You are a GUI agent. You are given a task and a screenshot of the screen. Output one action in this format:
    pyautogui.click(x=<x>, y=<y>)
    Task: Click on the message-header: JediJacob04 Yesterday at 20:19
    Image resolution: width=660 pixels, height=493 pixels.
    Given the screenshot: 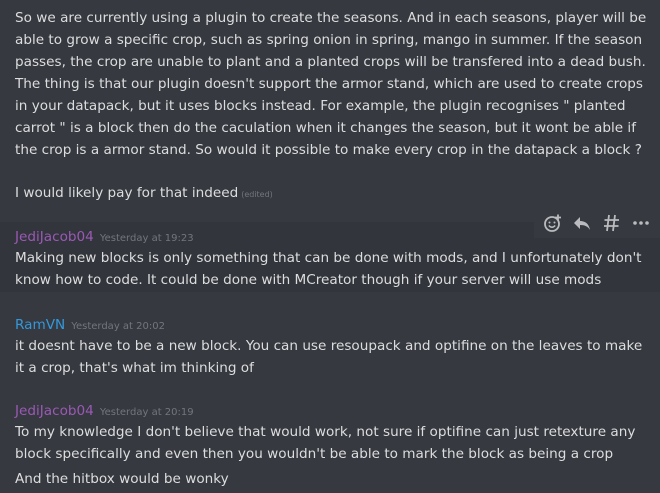 What is the action you would take?
    pyautogui.click(x=330, y=410)
    